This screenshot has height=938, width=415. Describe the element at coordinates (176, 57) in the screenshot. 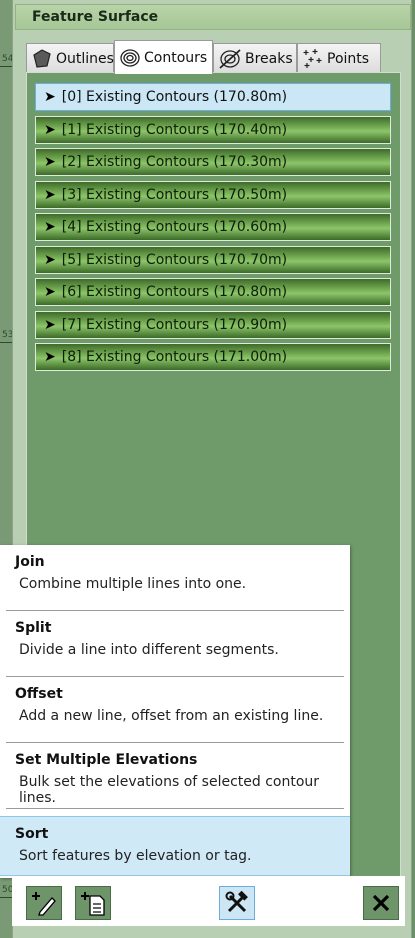

I see `tab-label: Contours` at that location.